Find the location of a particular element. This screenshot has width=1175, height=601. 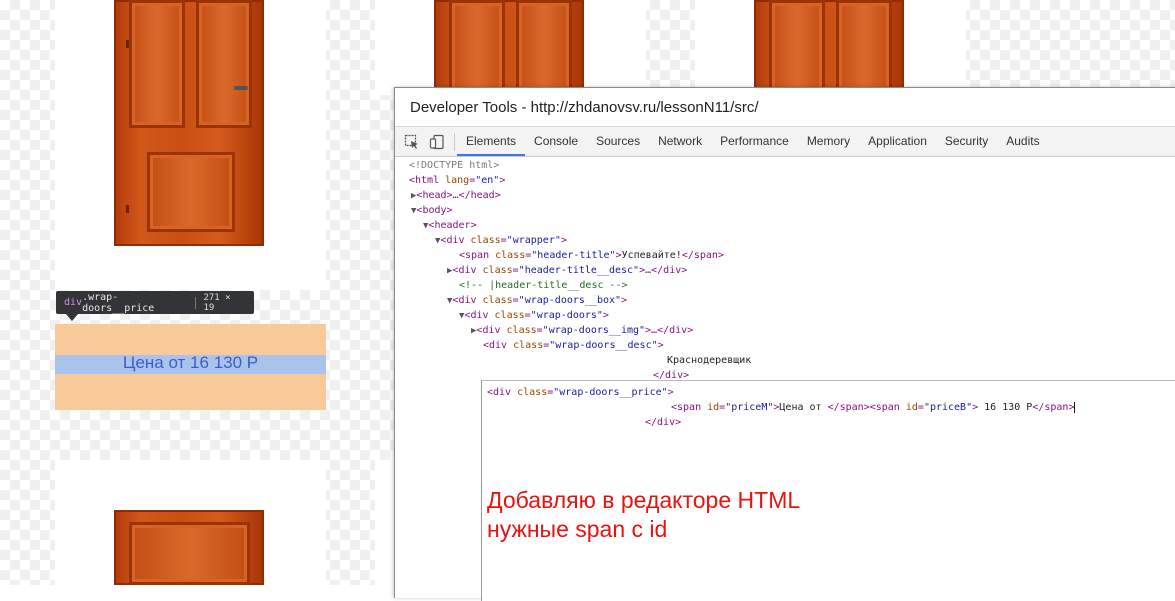

dom-node-body: ▼<body> is located at coordinates (432, 211).